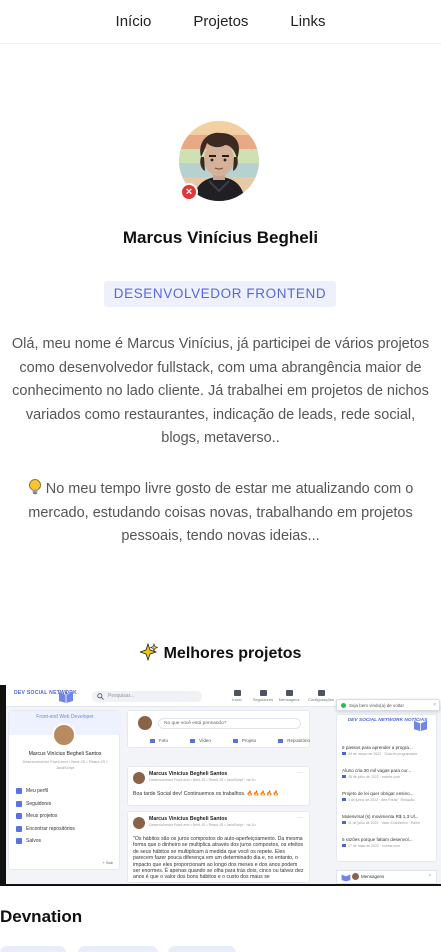 The width and height of the screenshot is (441, 952). I want to click on app-nav-messages: Mensagens, so click(289, 696).